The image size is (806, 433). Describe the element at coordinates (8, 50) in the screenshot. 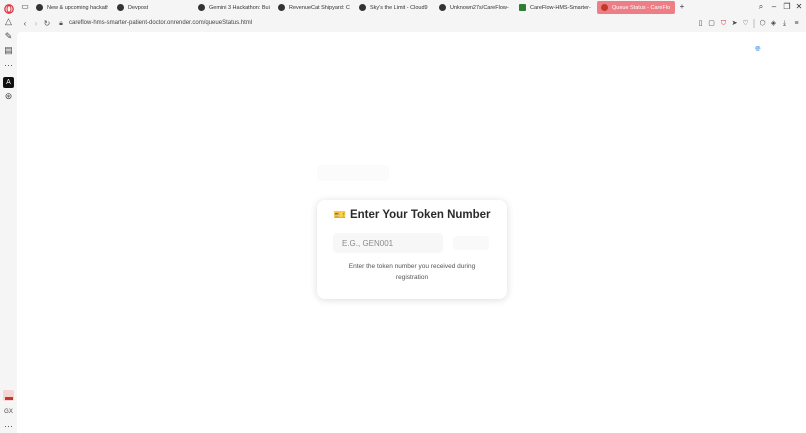

I see `chat-icon: ▤` at that location.